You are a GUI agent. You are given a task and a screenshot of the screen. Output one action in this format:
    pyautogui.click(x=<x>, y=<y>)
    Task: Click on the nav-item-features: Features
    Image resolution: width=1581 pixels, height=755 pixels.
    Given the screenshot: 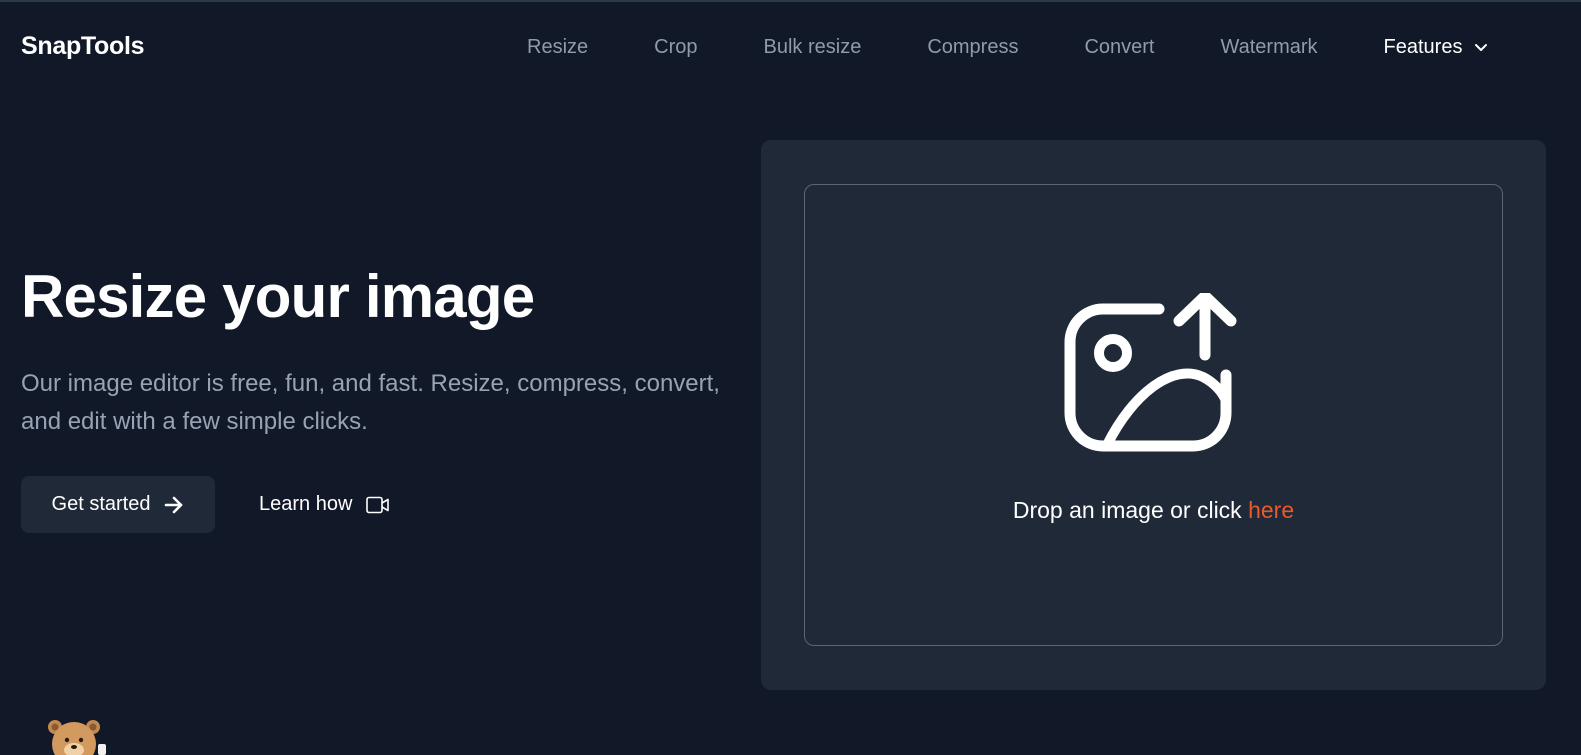 What is the action you would take?
    pyautogui.click(x=1436, y=47)
    